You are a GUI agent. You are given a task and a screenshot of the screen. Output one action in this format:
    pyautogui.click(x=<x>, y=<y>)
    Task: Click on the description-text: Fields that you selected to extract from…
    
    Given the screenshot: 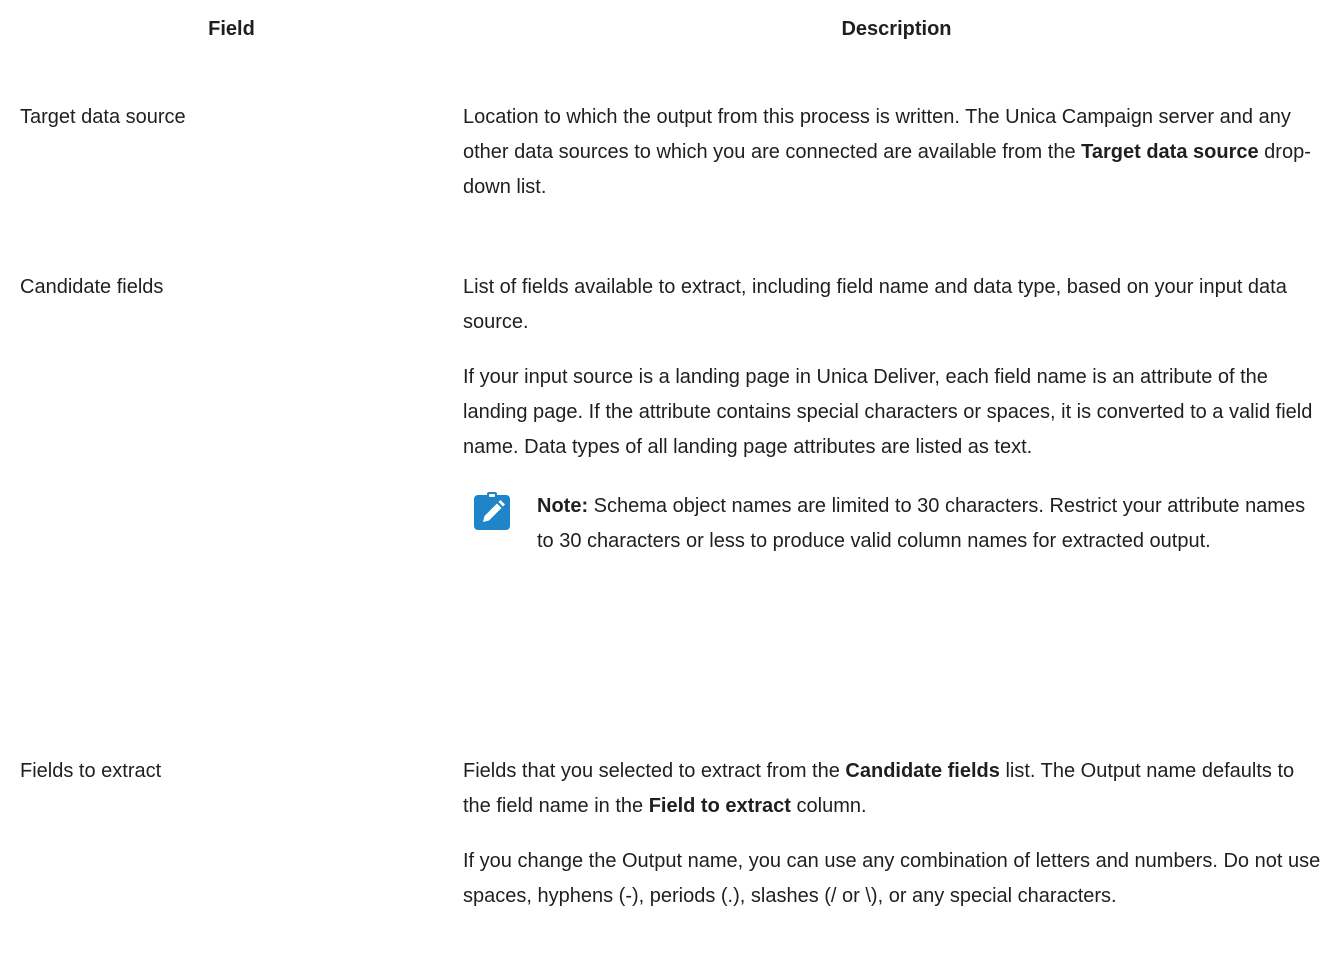 What is the action you would take?
    pyautogui.click(x=654, y=771)
    